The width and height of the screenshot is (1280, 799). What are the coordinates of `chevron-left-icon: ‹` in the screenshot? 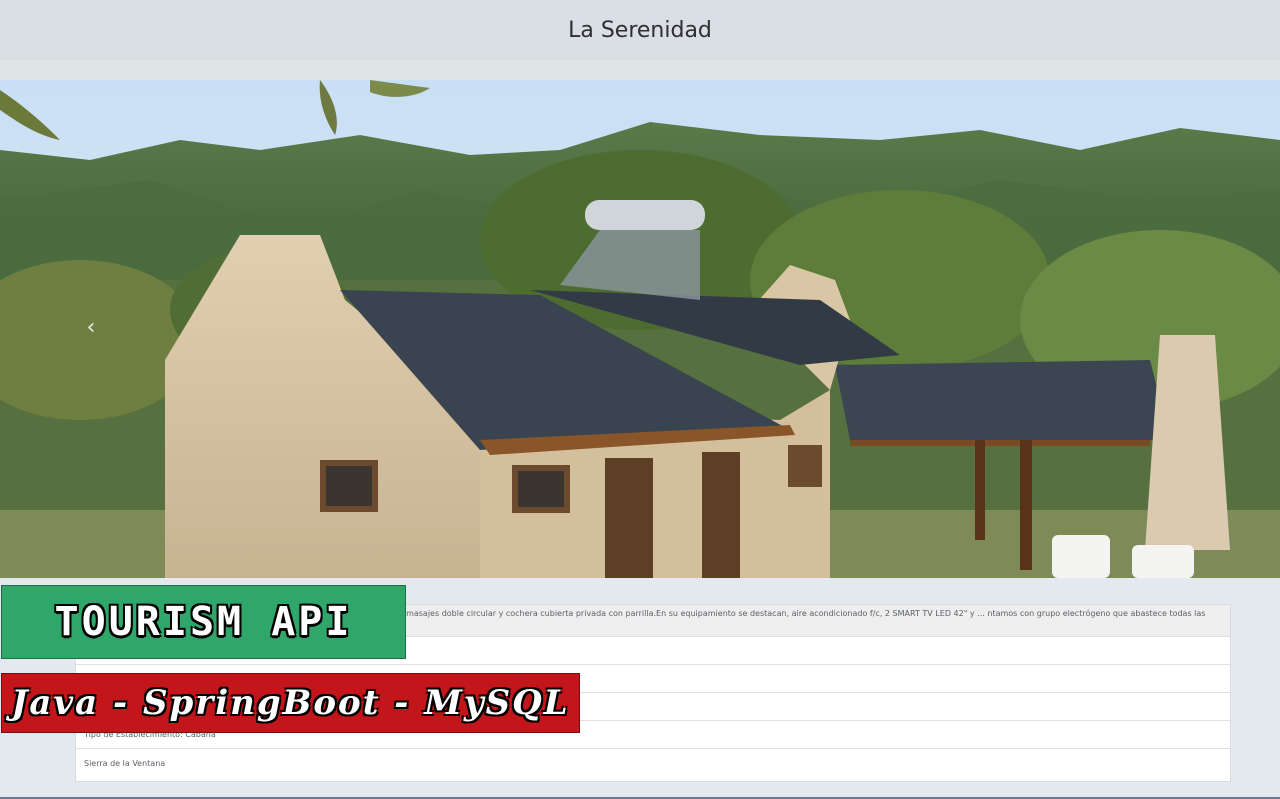 It's located at (91, 327).